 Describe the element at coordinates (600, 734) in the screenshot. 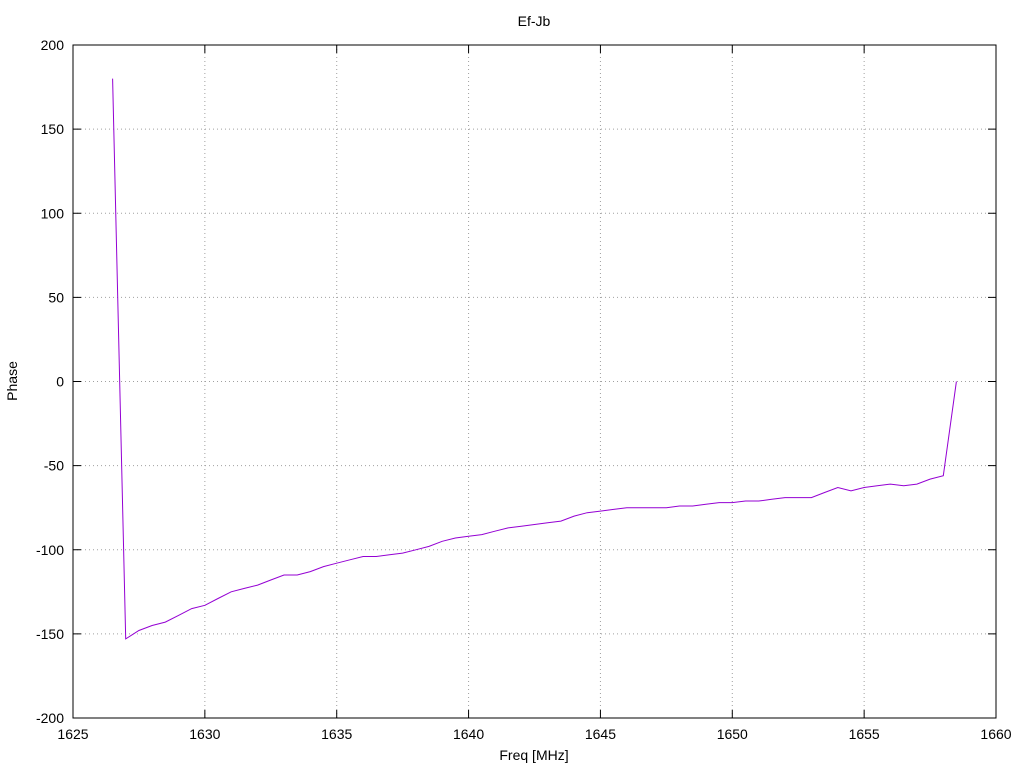

I see `x-tick-label: 1645` at that location.